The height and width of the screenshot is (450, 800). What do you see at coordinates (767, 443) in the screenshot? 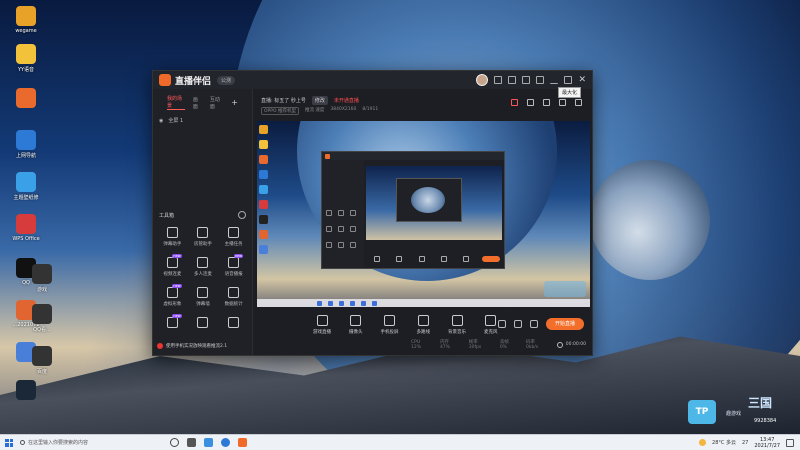
I see `clock: 13:47 2021/7/27` at bounding box center [767, 443].